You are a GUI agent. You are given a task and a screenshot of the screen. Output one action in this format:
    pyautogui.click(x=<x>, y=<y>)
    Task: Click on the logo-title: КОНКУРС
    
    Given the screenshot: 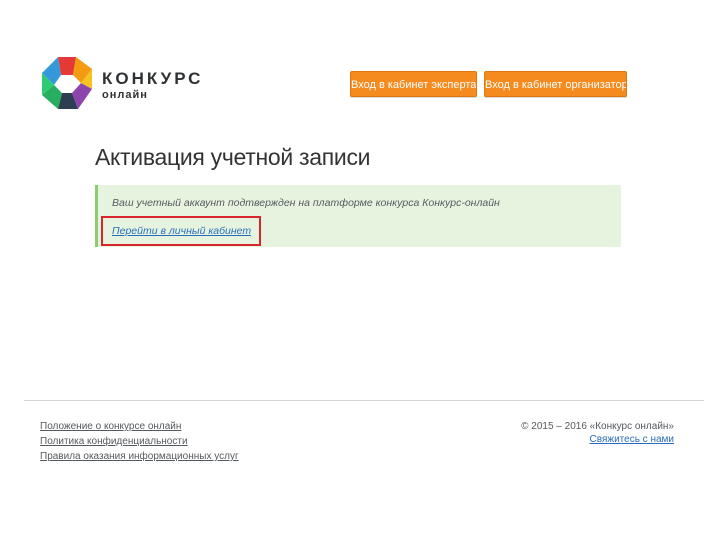 What is the action you would take?
    pyautogui.click(x=153, y=78)
    